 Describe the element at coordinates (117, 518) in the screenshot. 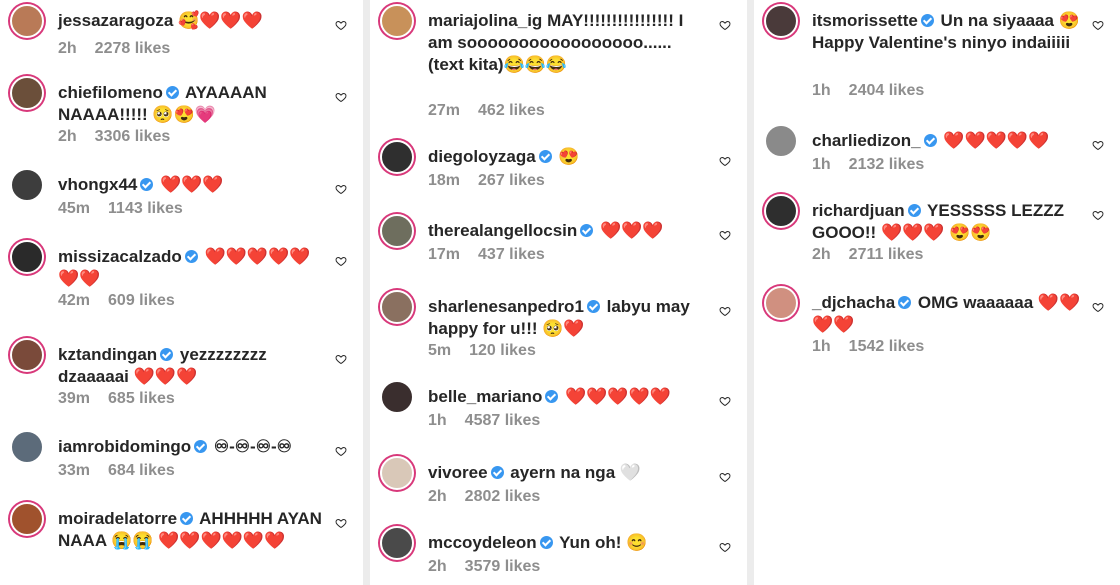

I see `username-link: moiradelatorre` at that location.